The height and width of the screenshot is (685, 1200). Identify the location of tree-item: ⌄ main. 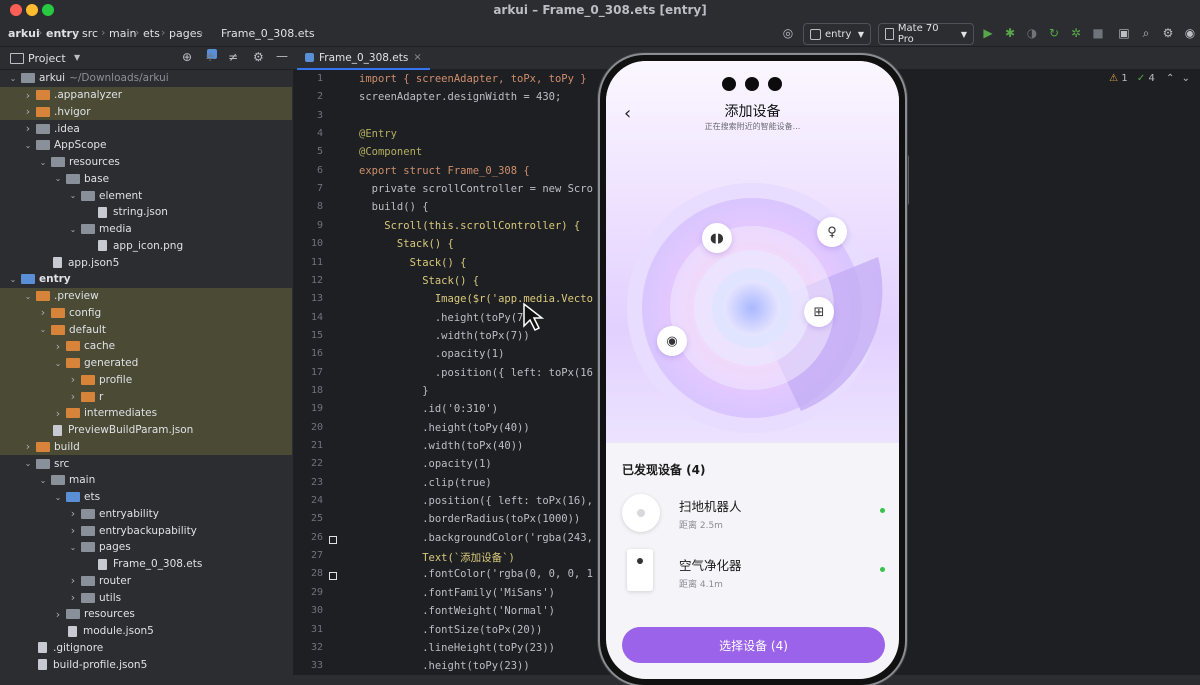
(146, 480).